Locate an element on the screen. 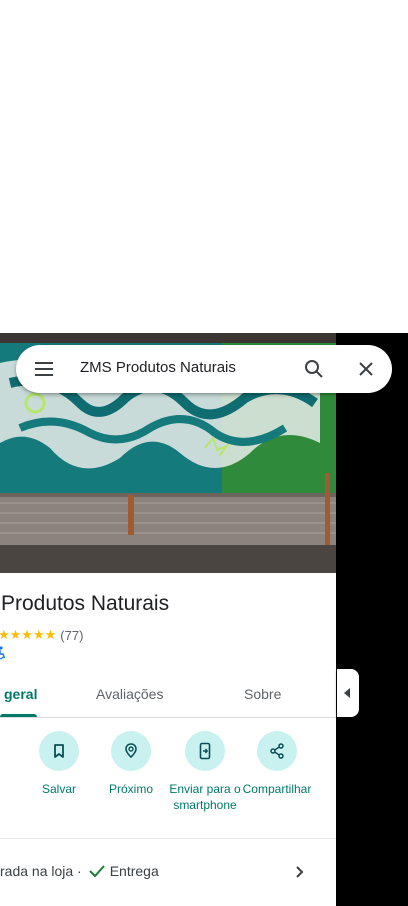 This screenshot has height=906, width=408. bookmark-icon is located at coordinates (59, 751).